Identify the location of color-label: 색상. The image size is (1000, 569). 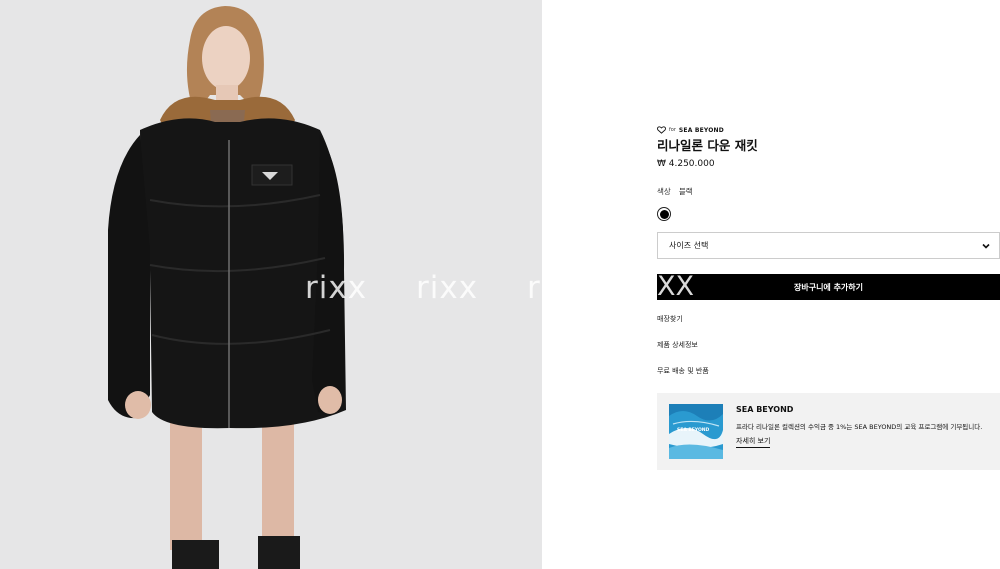
(664, 191).